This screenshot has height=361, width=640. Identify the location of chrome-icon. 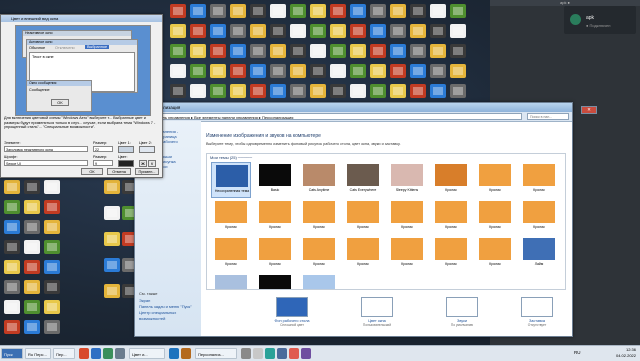
(84, 353).